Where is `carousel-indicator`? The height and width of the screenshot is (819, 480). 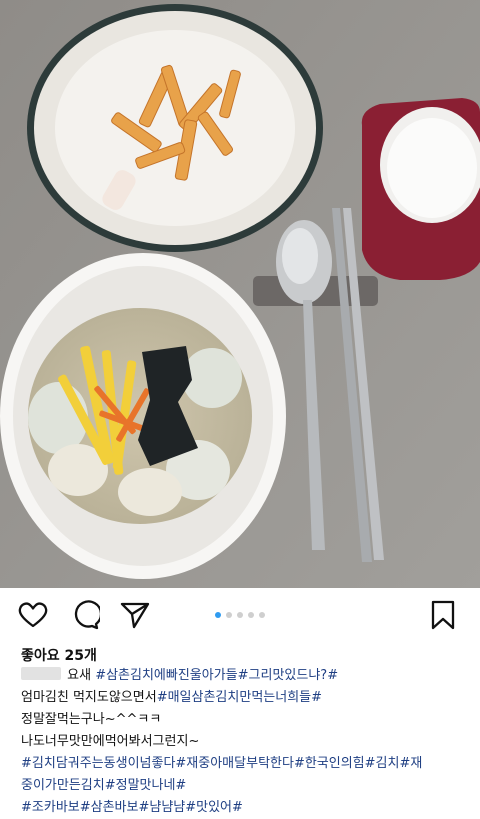
carousel-indicator is located at coordinates (240, 615).